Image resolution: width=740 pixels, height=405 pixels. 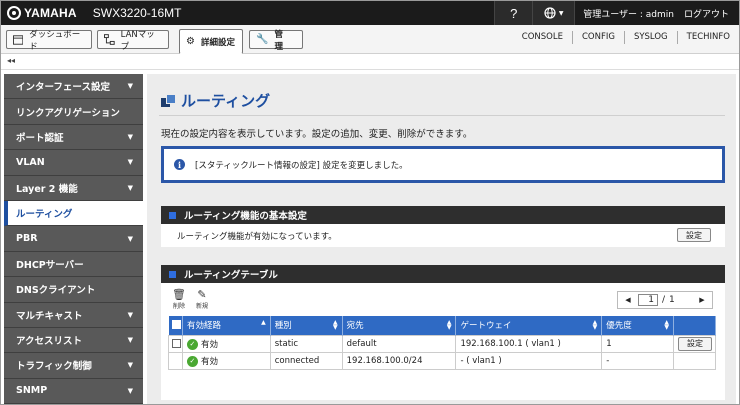 I want to click on yamaha-logo-icon, so click(x=14, y=13).